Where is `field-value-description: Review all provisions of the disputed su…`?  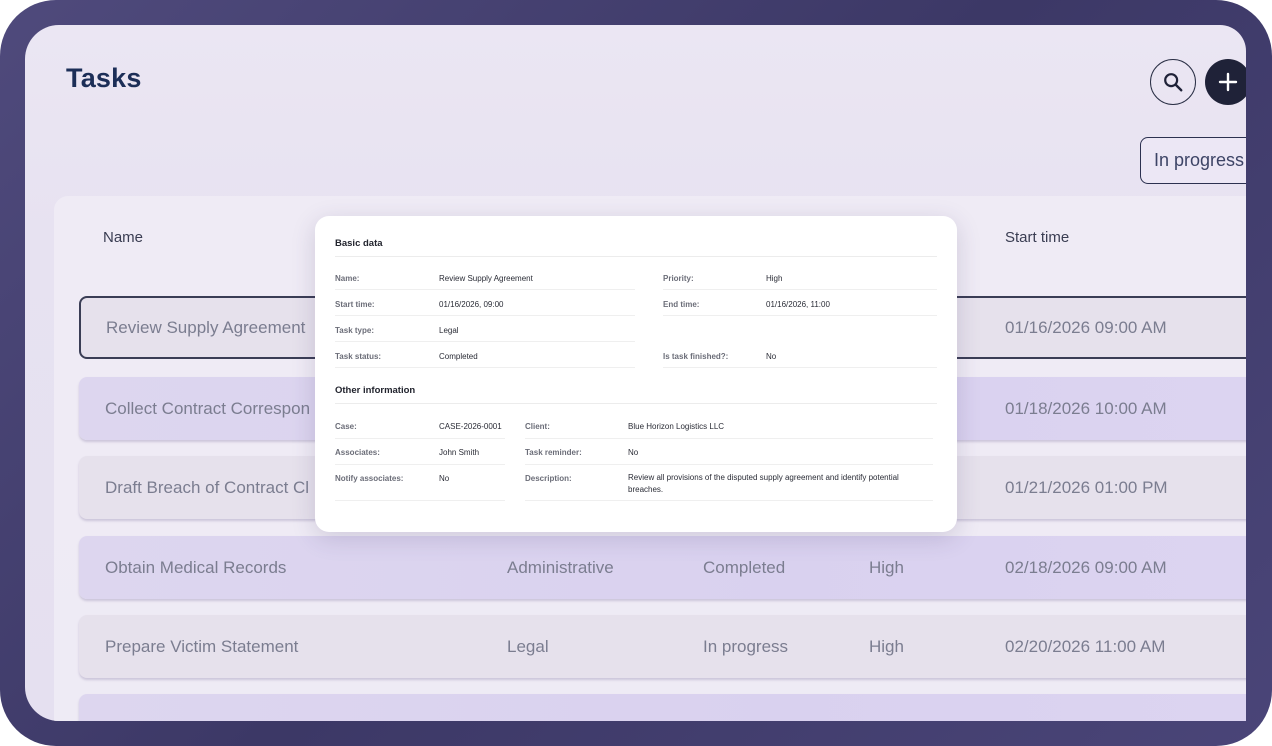 field-value-description: Review all provisions of the disputed su… is located at coordinates (763, 483).